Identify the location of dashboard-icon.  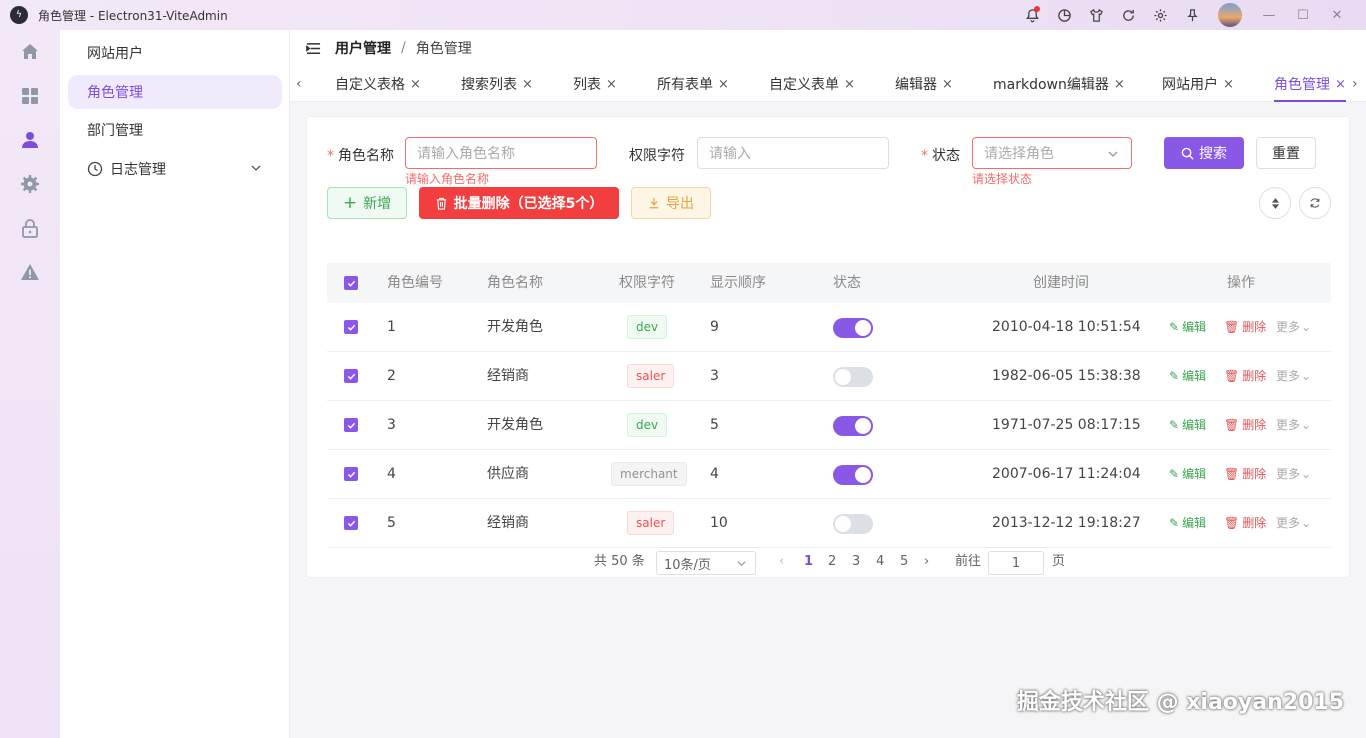
(30, 96).